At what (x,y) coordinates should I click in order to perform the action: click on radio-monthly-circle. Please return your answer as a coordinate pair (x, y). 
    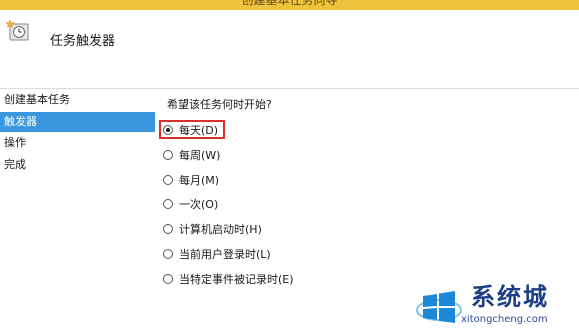
    Looking at the image, I should click on (168, 180).